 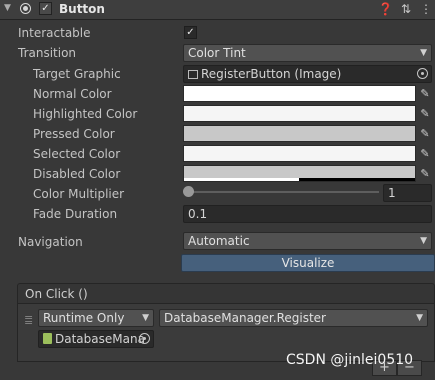 What do you see at coordinates (406, 9) in the screenshot?
I see `presets-icon: ⇅` at bounding box center [406, 9].